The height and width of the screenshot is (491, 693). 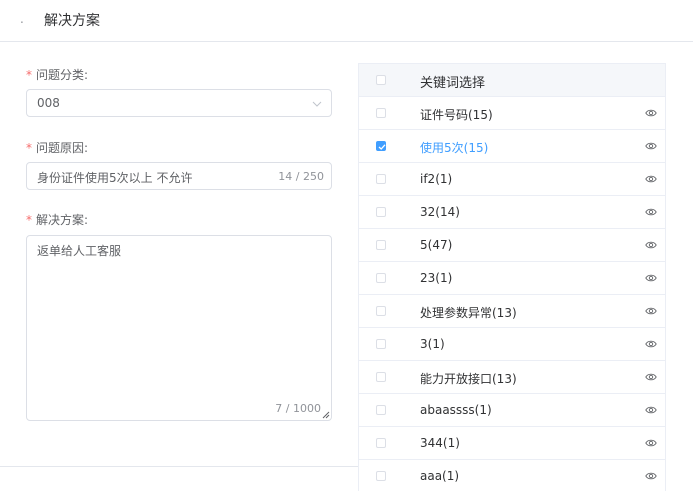 I want to click on keyword-row: 处理参数异常(13), so click(x=512, y=311).